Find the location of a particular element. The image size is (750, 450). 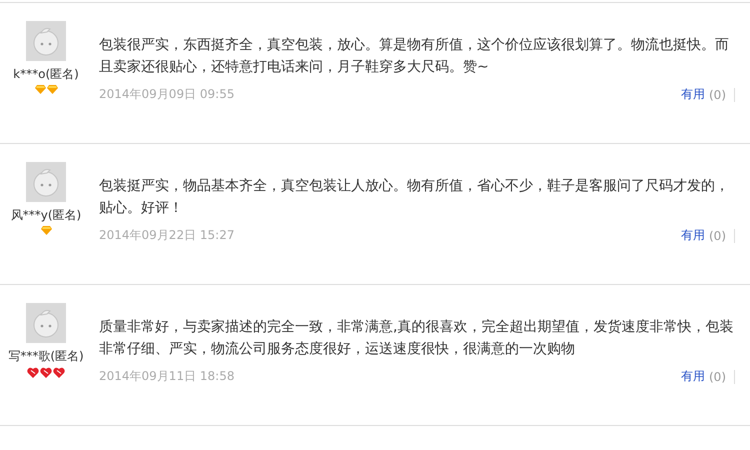

review-date: 2014年09月22日 15:27 is located at coordinates (166, 235).